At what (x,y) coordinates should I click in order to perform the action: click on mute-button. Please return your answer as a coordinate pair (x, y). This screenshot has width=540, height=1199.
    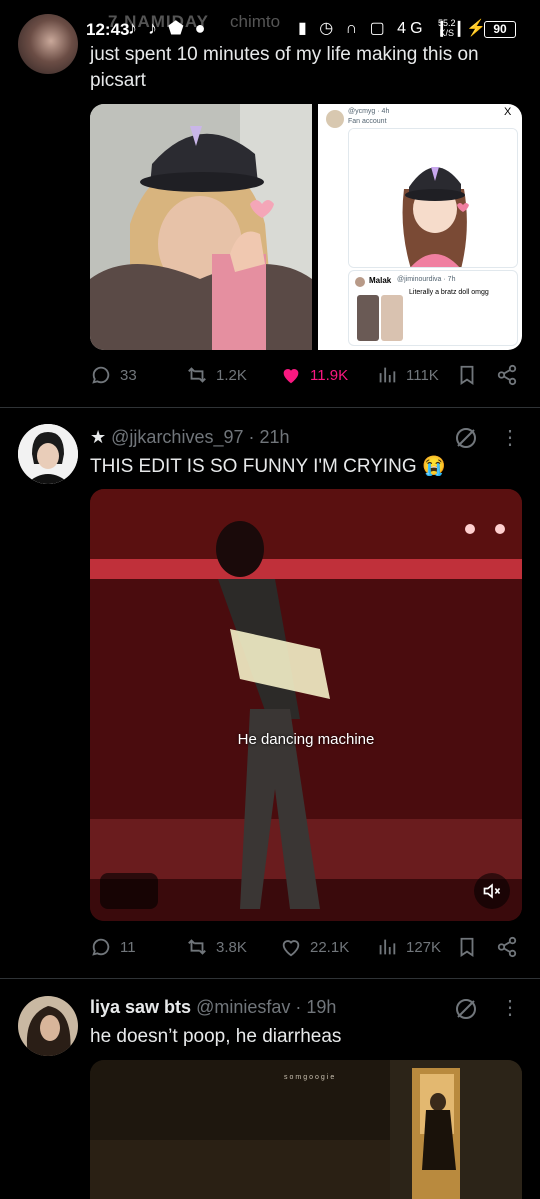
    Looking at the image, I should click on (492, 891).